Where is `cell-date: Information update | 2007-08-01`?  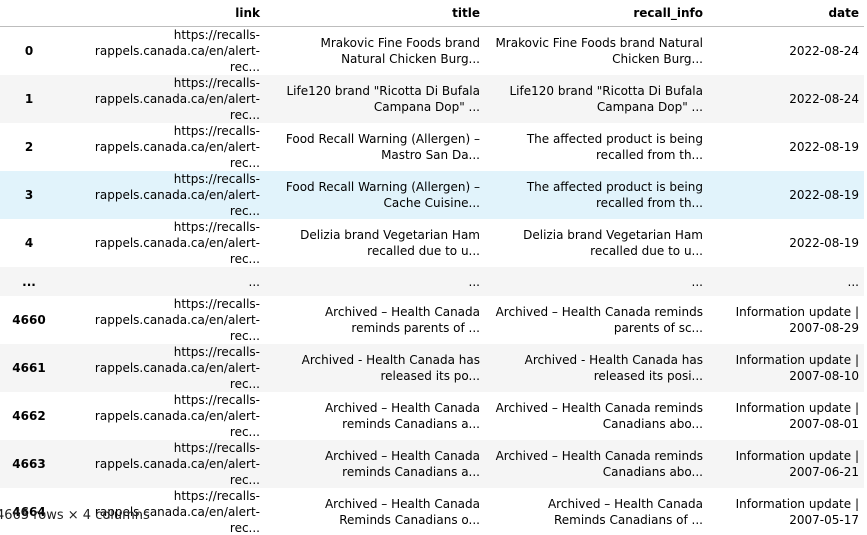
cell-date: Information update | 2007-08-01 is located at coordinates (797, 416).